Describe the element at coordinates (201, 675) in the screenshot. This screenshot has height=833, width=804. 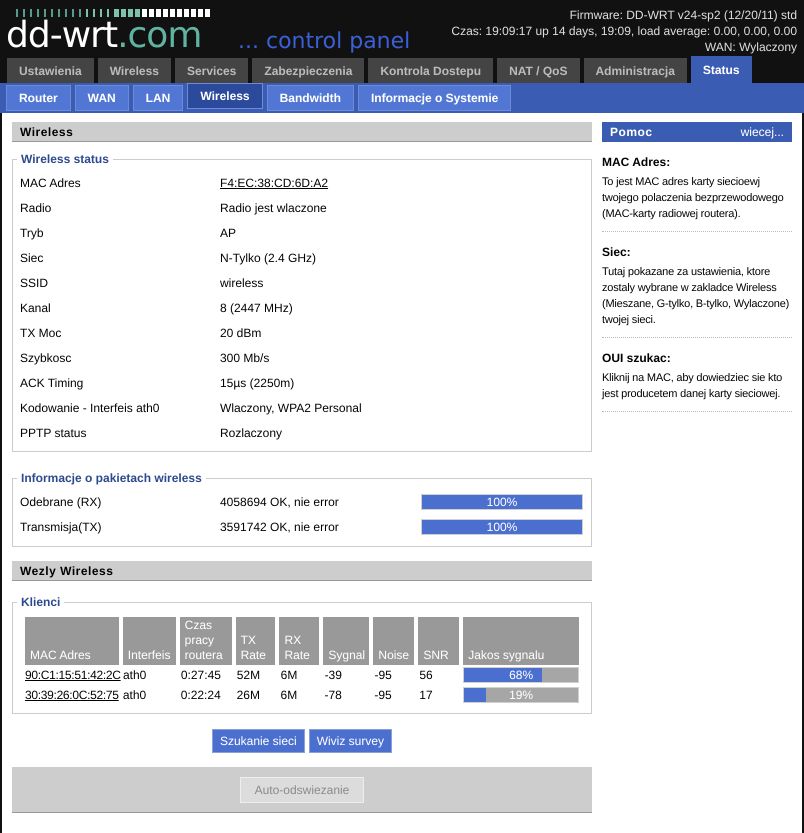
I see `table-cell-text: 0:27:45` at that location.